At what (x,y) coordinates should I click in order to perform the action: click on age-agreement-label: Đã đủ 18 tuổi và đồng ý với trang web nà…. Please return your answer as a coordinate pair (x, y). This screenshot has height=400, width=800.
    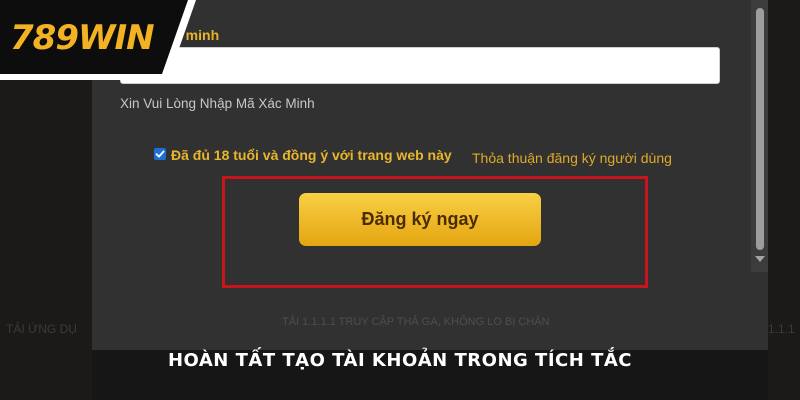
    Looking at the image, I should click on (311, 155).